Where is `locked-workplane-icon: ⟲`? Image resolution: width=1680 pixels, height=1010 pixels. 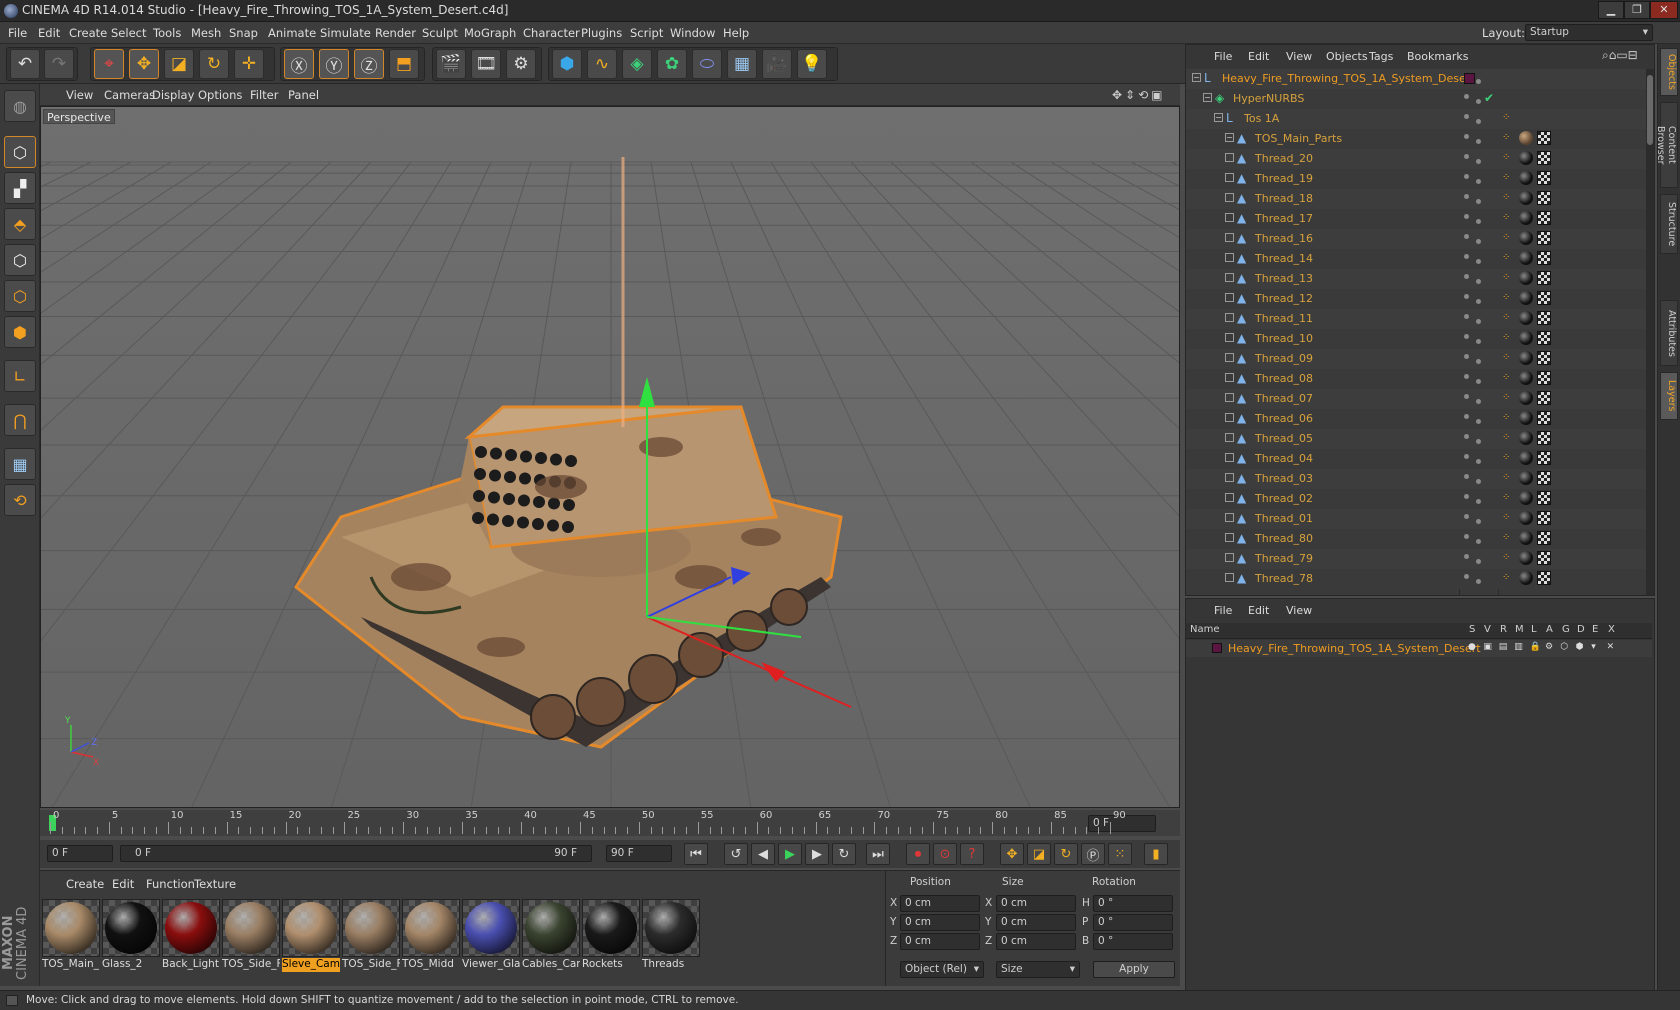 locked-workplane-icon: ⟲ is located at coordinates (20, 500).